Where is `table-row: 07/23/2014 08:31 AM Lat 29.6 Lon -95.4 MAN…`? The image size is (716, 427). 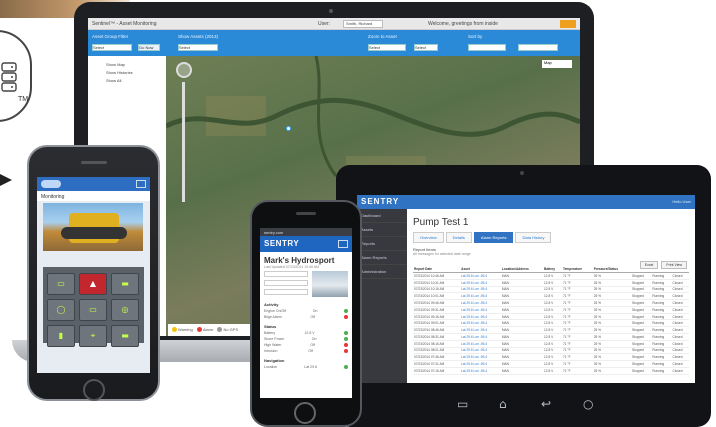 table-row: 07/23/2014 08:31 AM Lat 29.6 Lon -95.4 MAN… is located at coordinates (551, 337).